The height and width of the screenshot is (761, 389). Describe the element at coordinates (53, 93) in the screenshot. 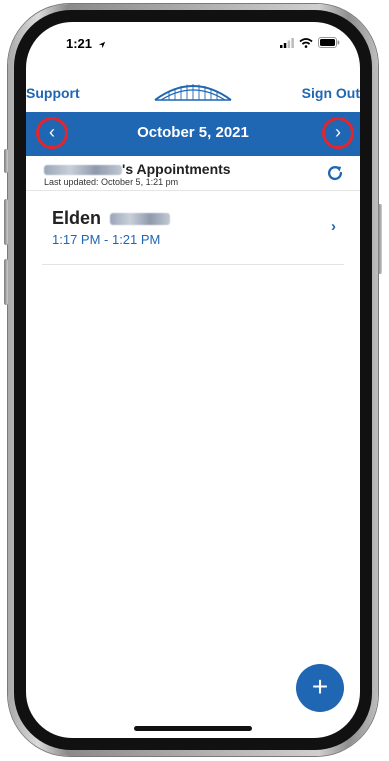

I see `support-link: Support` at that location.